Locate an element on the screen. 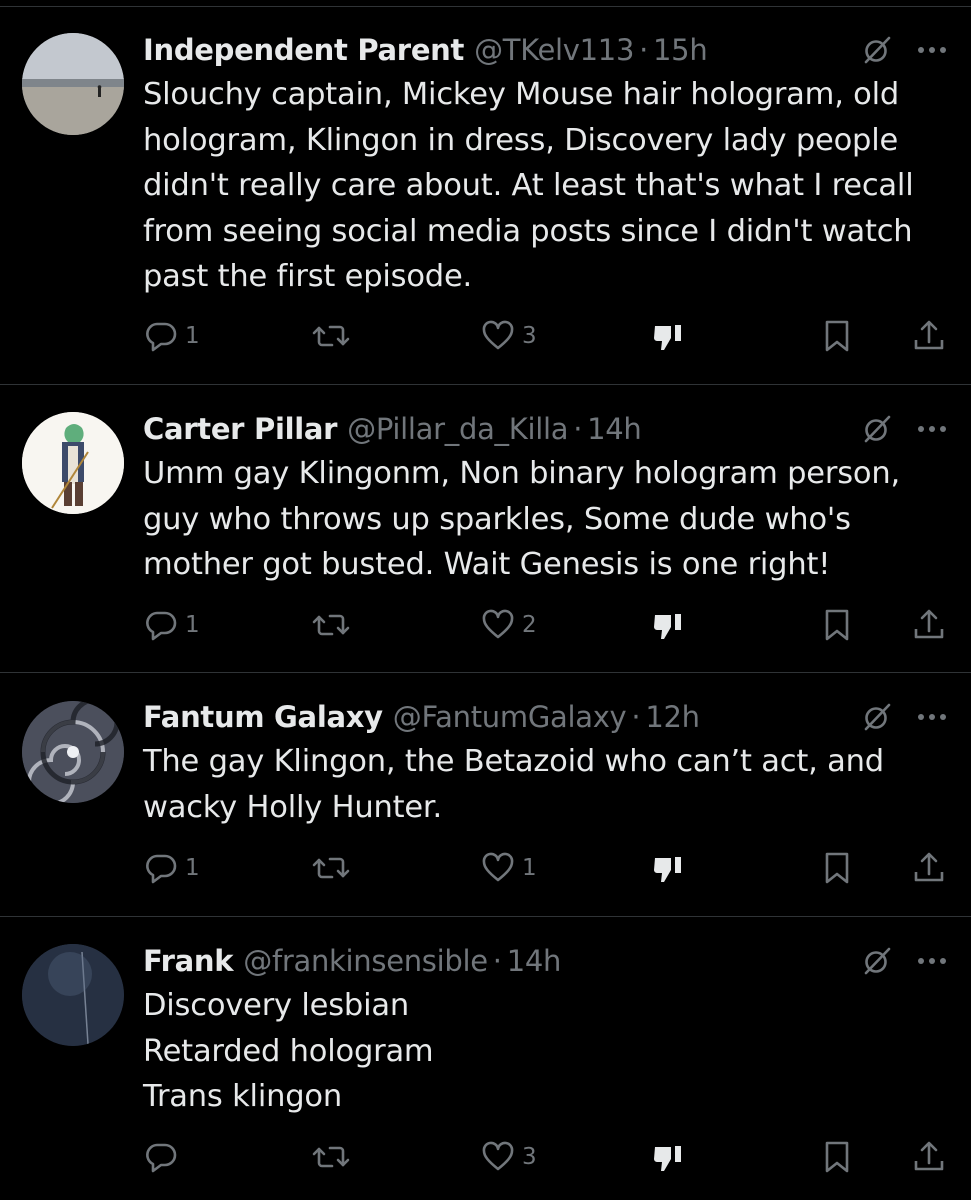 The image size is (971, 1200). reply-button is located at coordinates (164, 1157).